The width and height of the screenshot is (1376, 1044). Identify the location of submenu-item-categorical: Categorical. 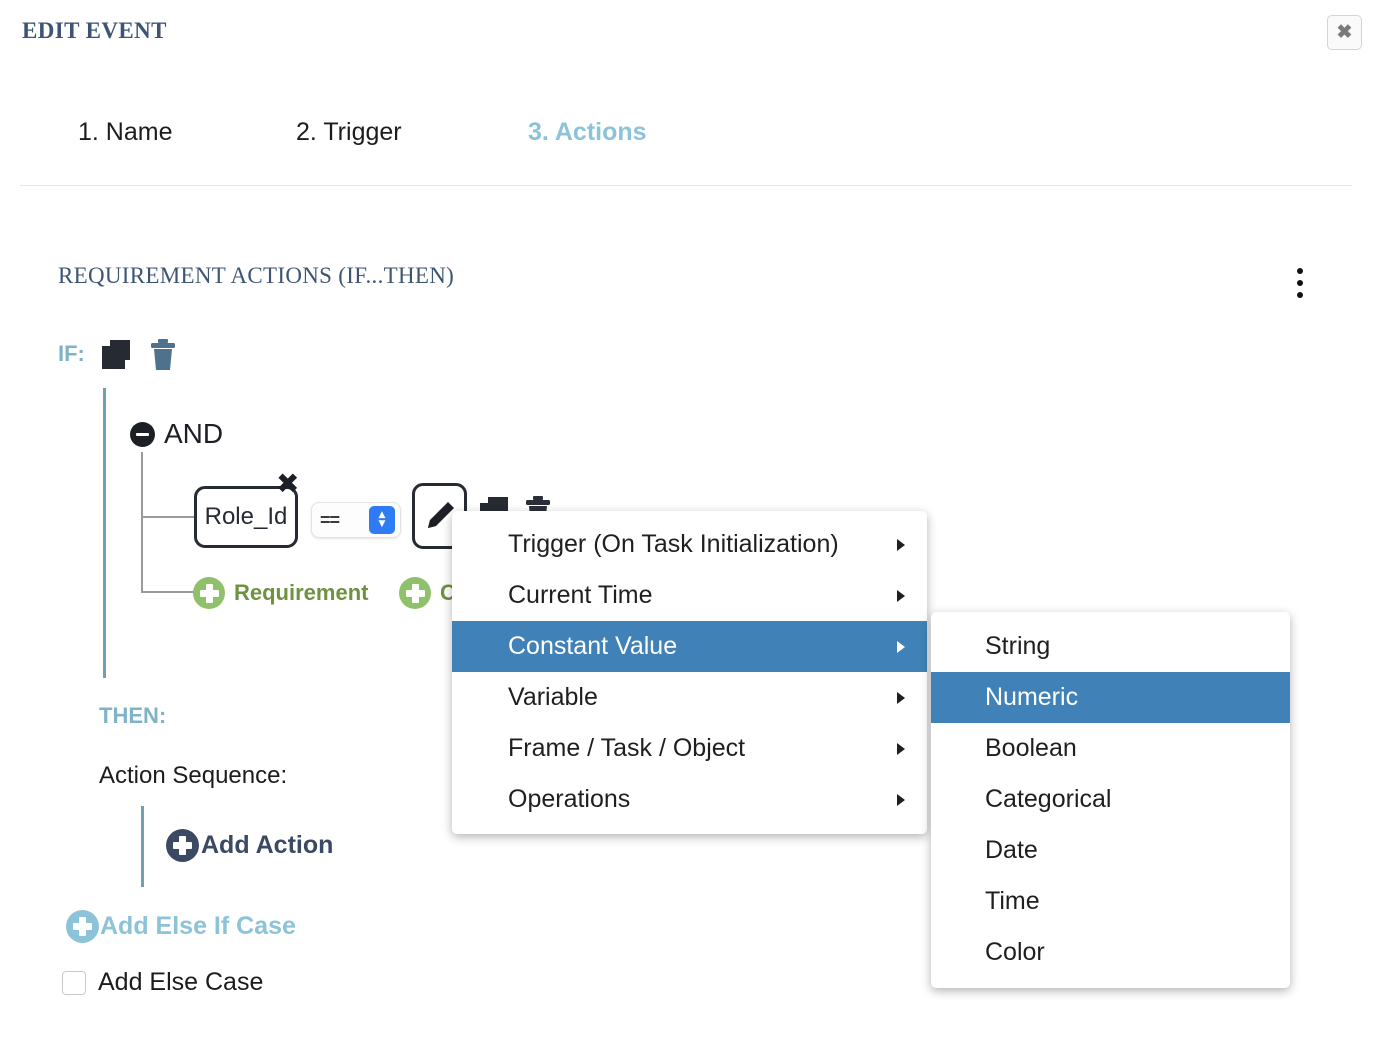
(1110, 799).